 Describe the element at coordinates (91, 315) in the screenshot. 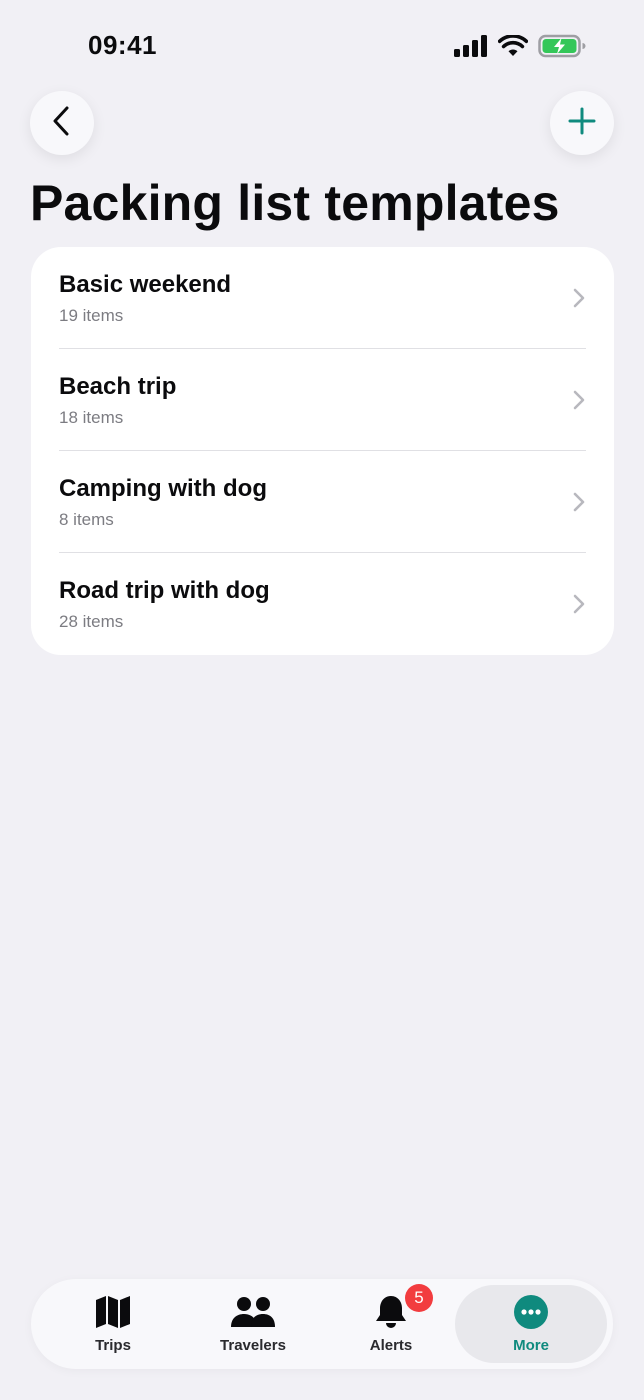

I see `template-item-count: 19 items` at that location.